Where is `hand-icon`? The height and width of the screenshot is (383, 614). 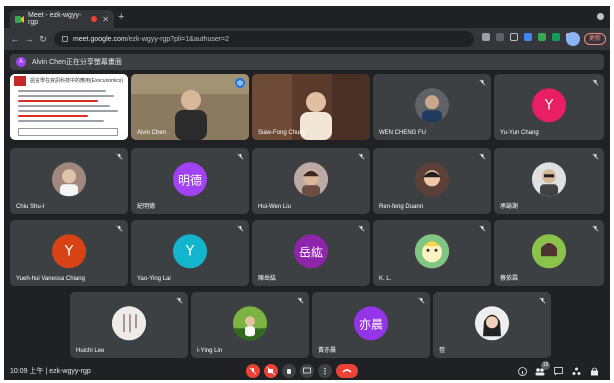 hand-icon is located at coordinates (289, 371).